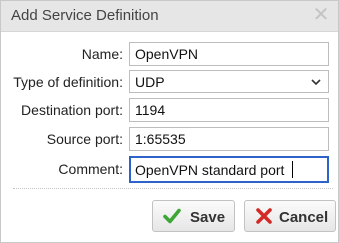 Image resolution: width=339 pixels, height=243 pixels. I want to click on dialog-titlebar: Add Service Definition ✕, so click(169, 16).